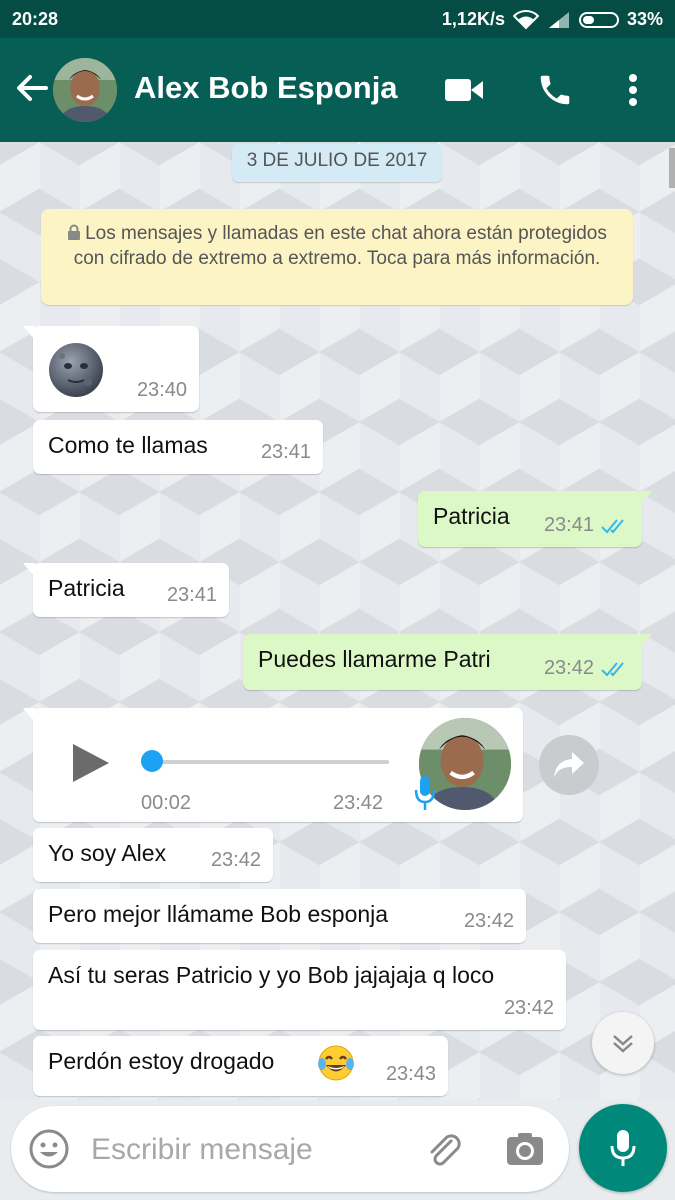  I want to click on battery-percent: 33%, so click(644, 19).